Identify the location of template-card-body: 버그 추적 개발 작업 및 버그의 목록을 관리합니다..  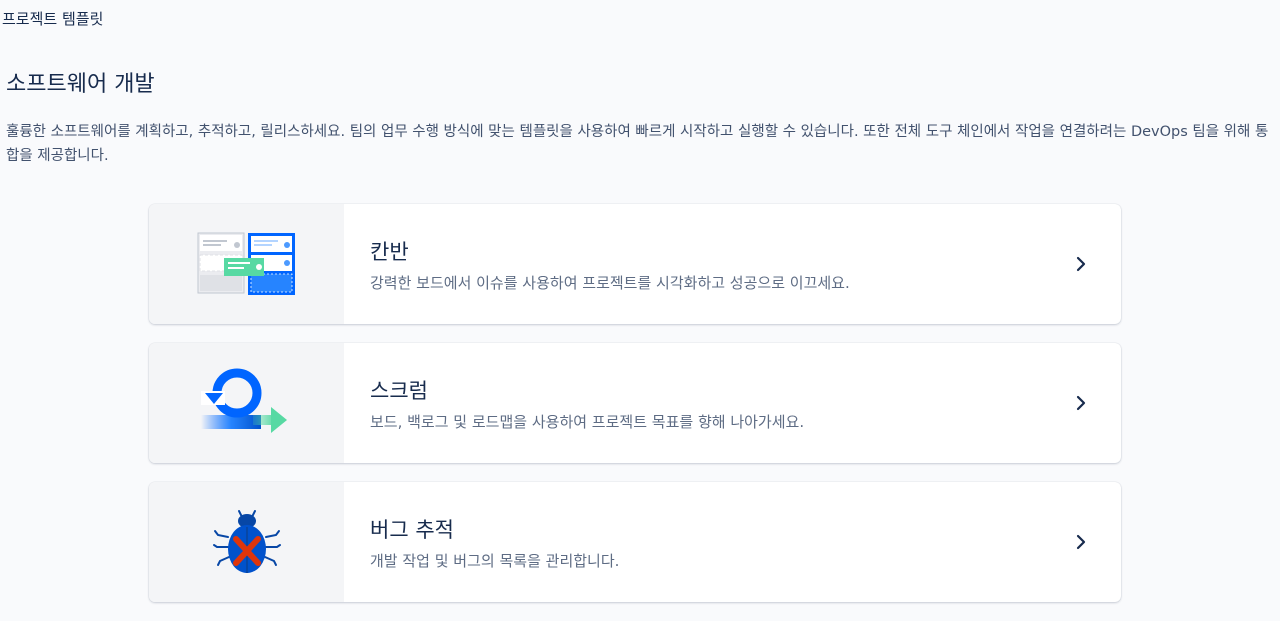
(692, 542).